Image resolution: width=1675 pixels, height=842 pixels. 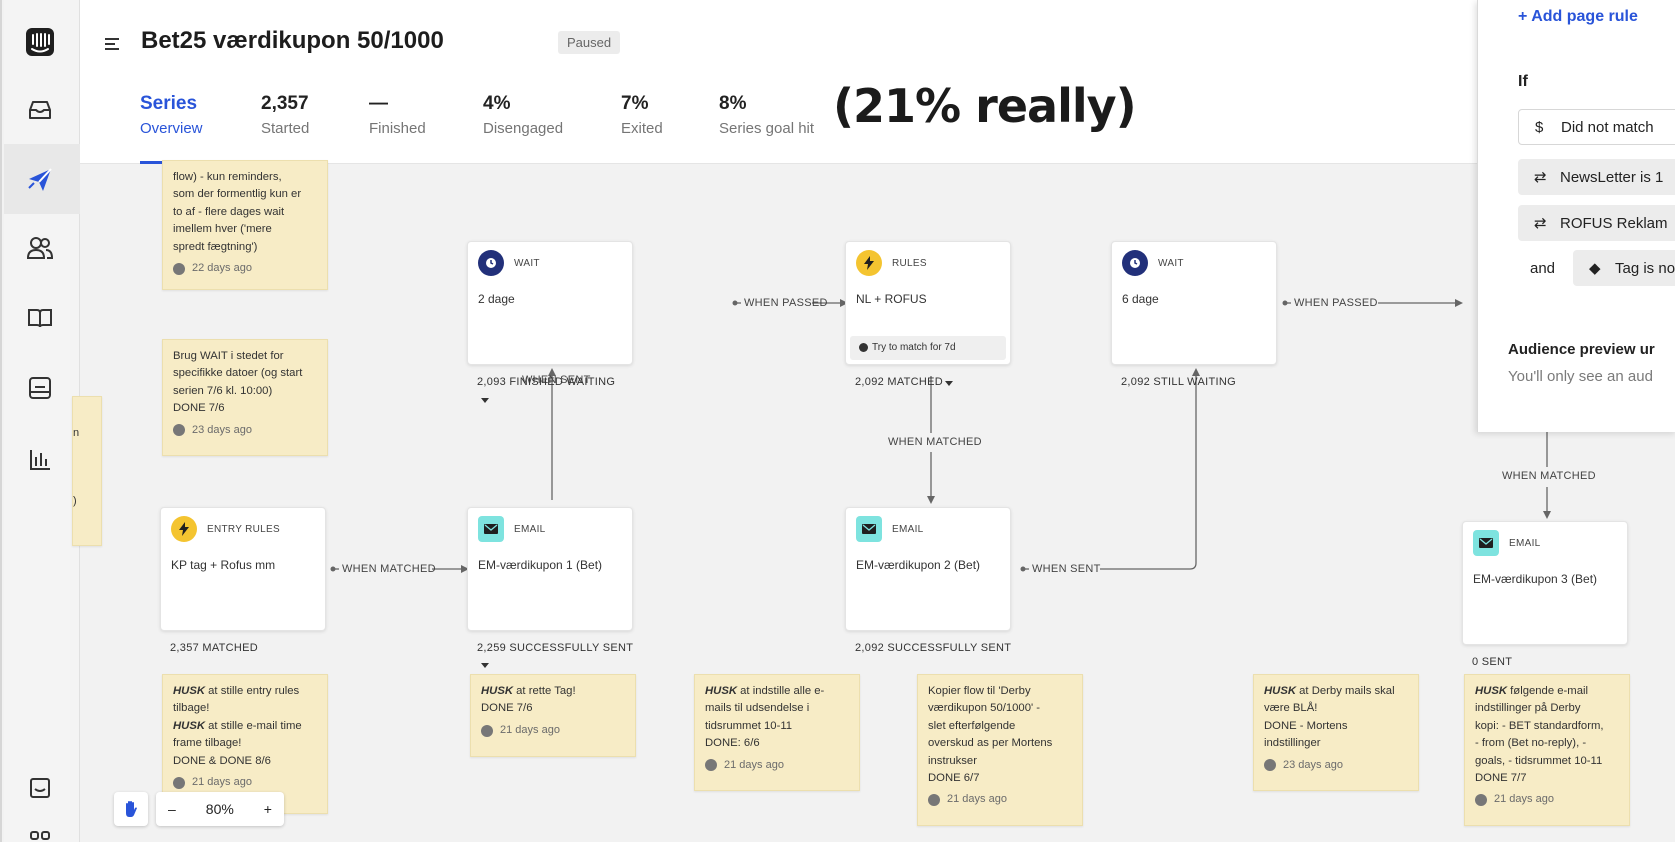 I want to click on stat-value: 8%, so click(x=733, y=103).